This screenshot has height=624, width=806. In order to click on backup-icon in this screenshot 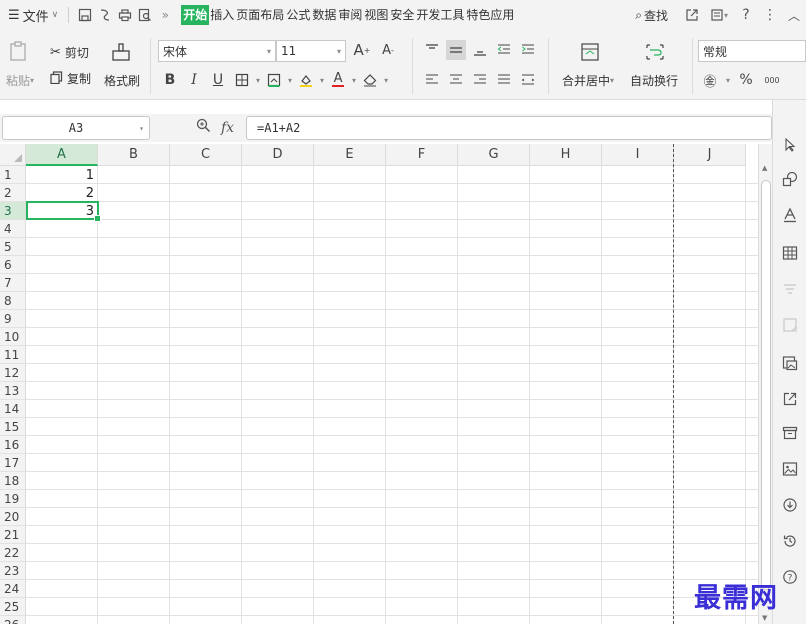, I will do `click(790, 505)`.